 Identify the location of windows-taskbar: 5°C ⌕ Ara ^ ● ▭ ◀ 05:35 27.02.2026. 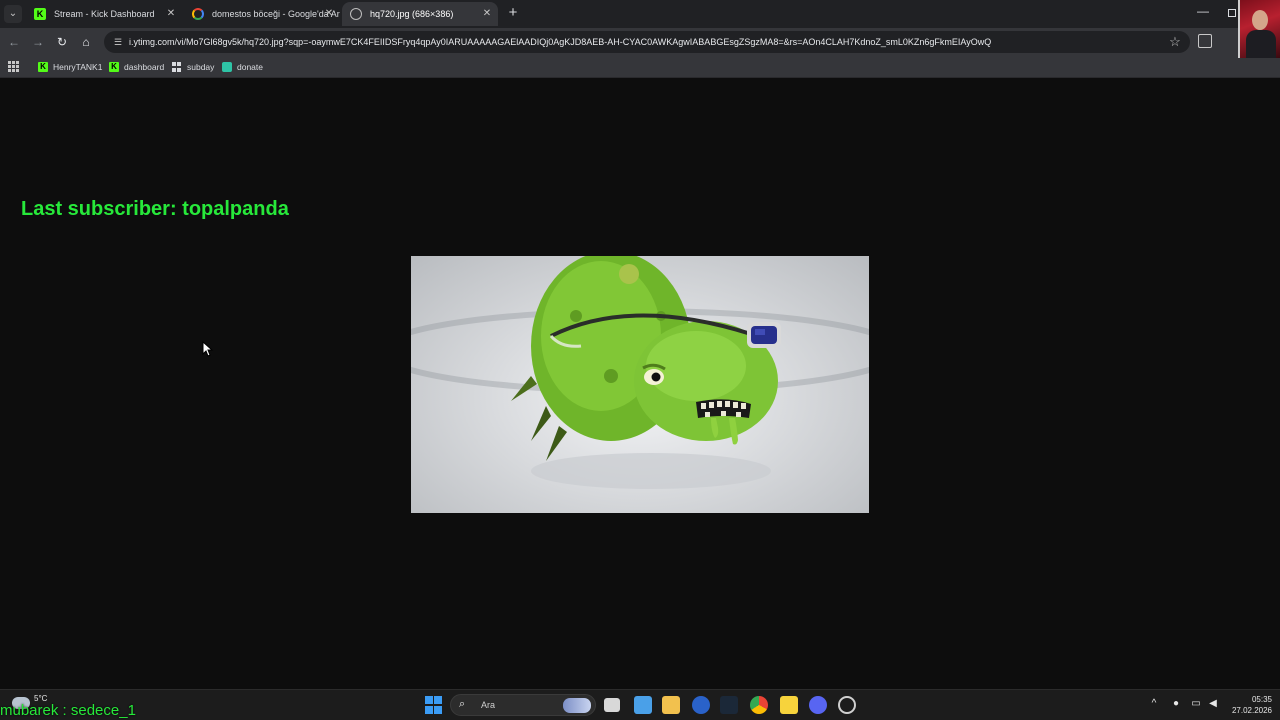
(640, 704).